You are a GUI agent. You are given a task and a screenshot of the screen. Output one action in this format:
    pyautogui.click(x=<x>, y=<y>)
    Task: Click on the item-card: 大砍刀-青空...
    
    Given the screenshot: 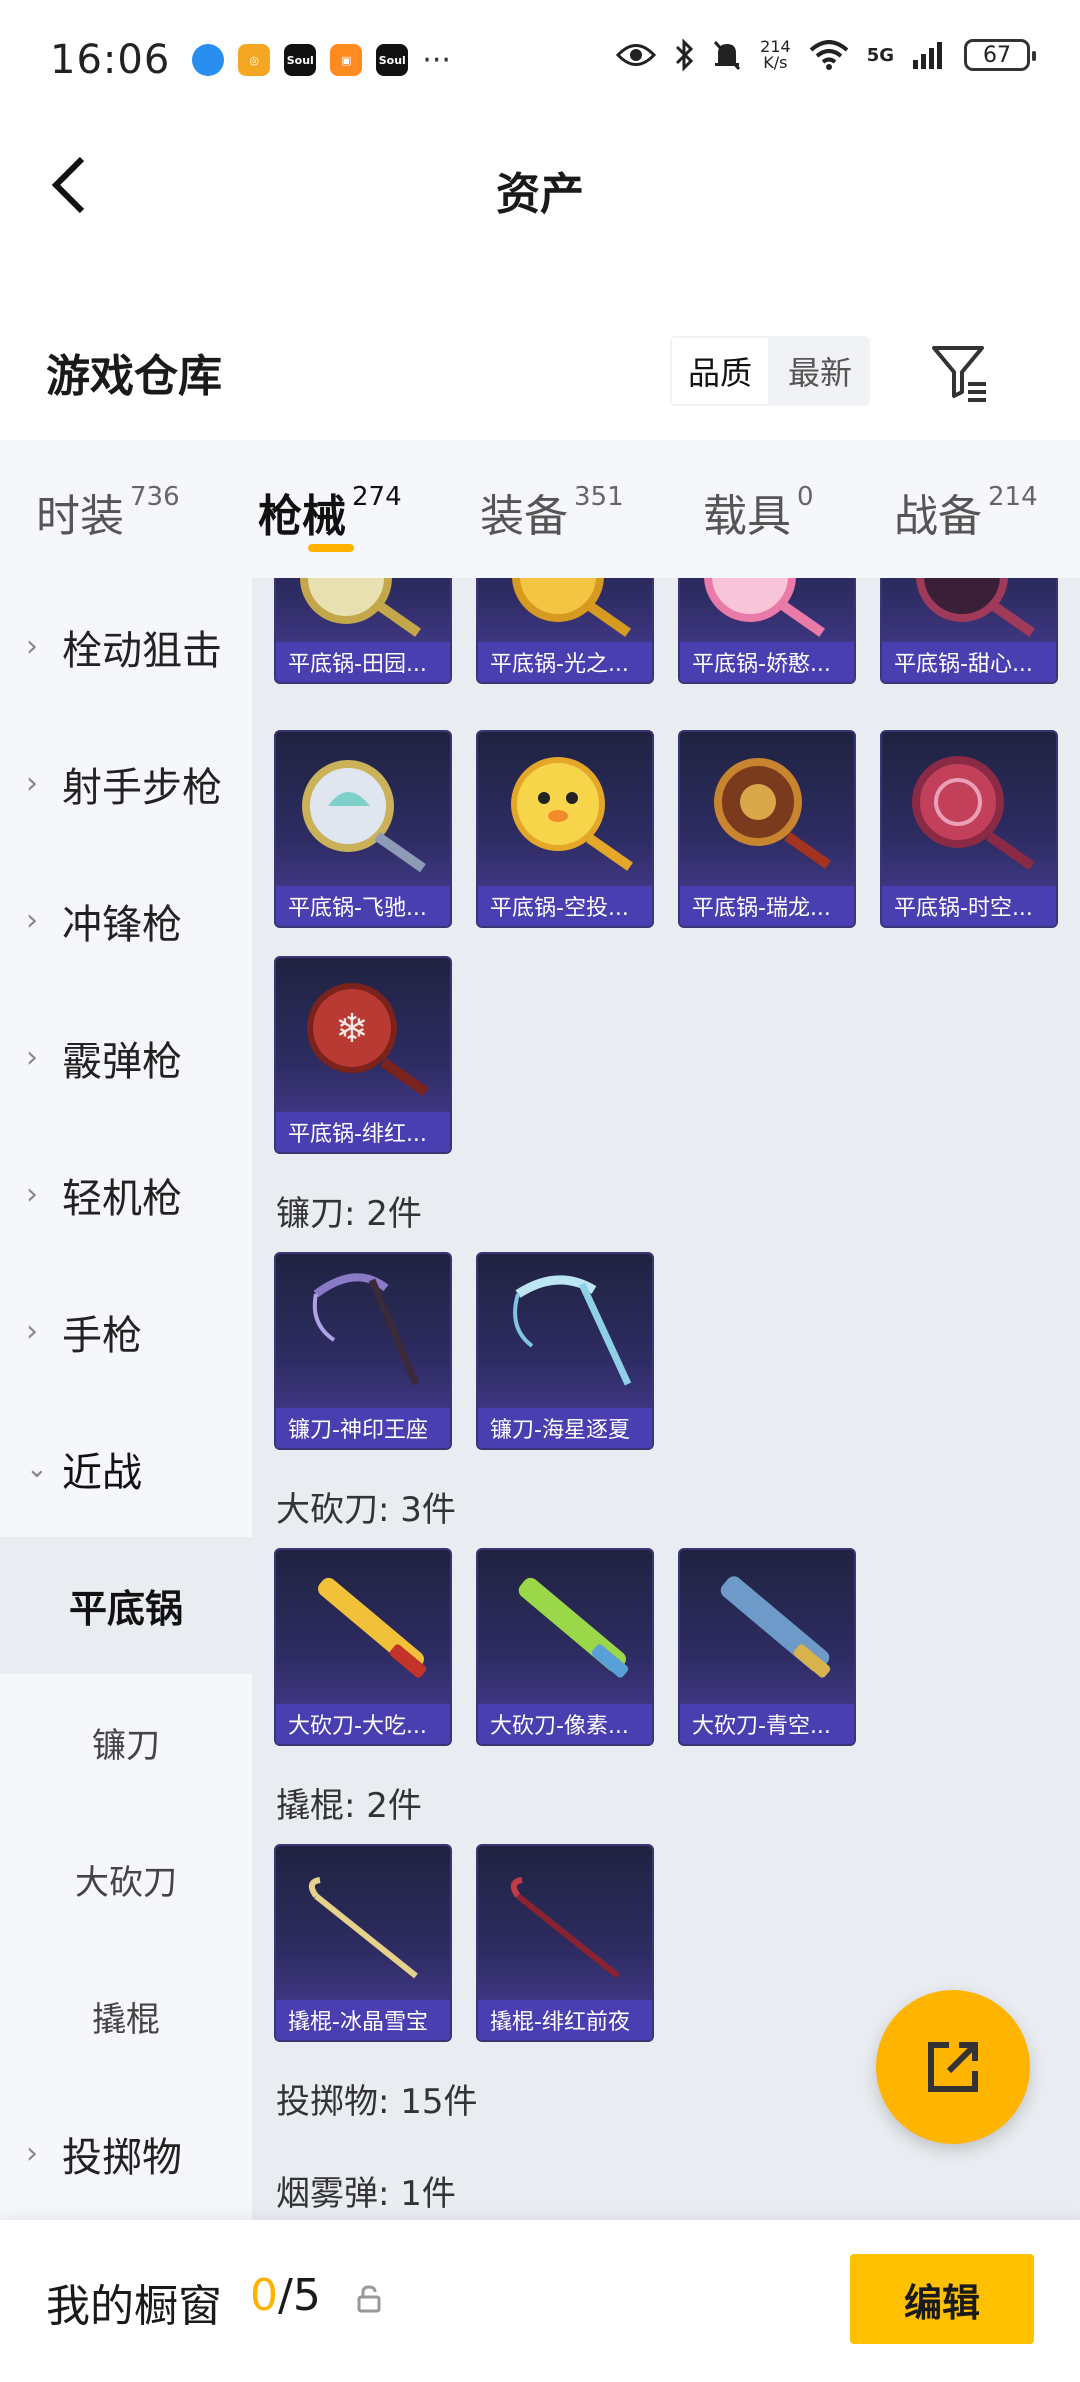 What is the action you would take?
    pyautogui.click(x=767, y=1647)
    